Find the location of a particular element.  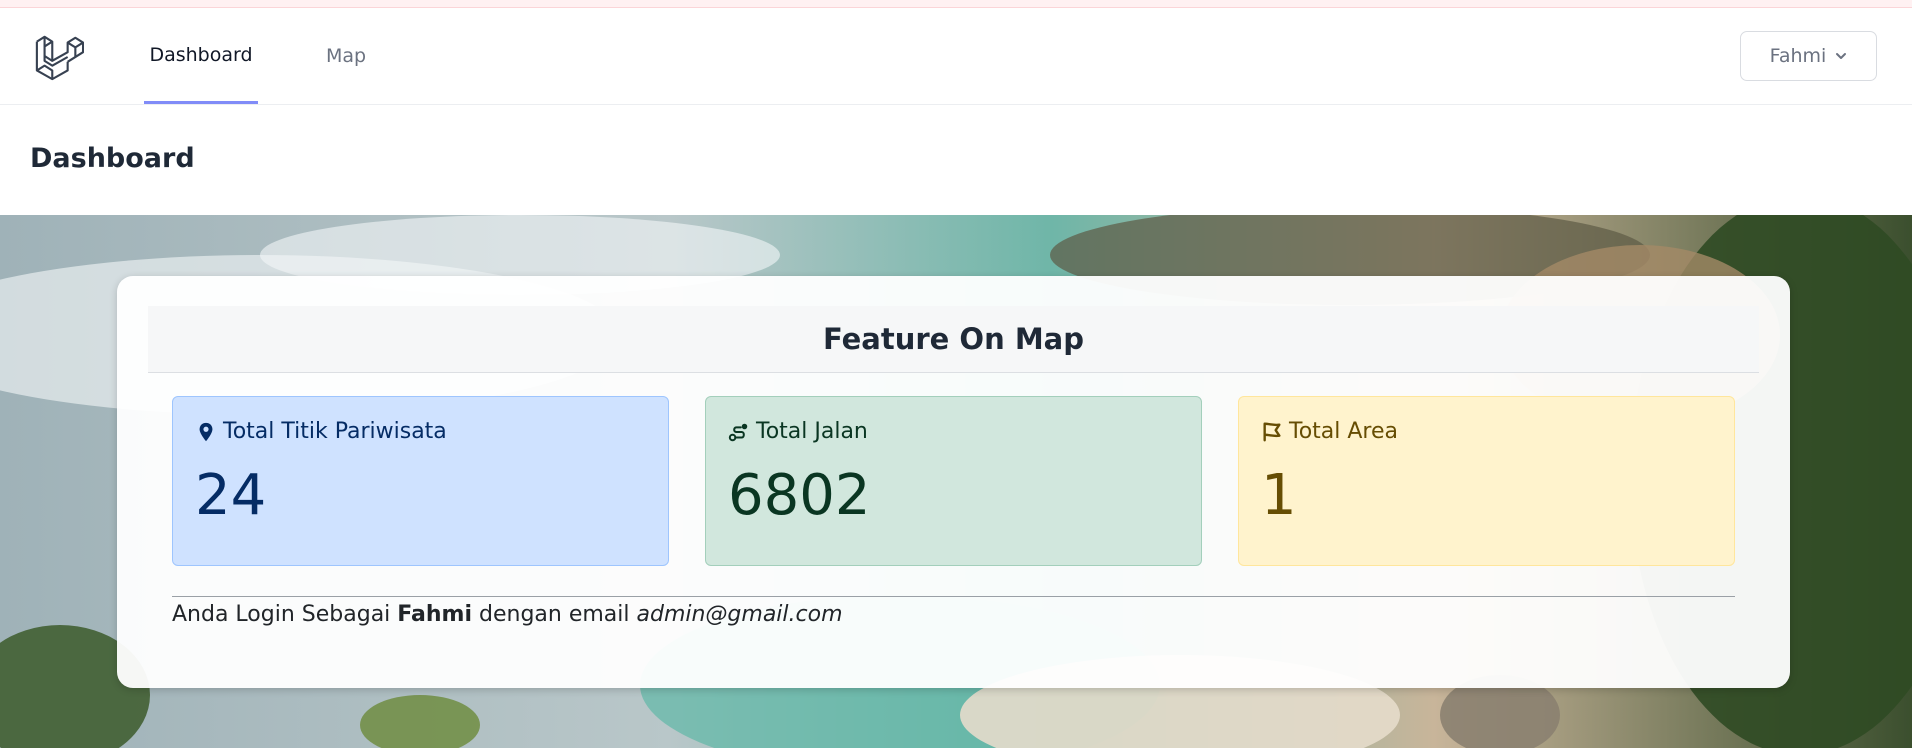

stat-value: 6802 is located at coordinates (799, 495).